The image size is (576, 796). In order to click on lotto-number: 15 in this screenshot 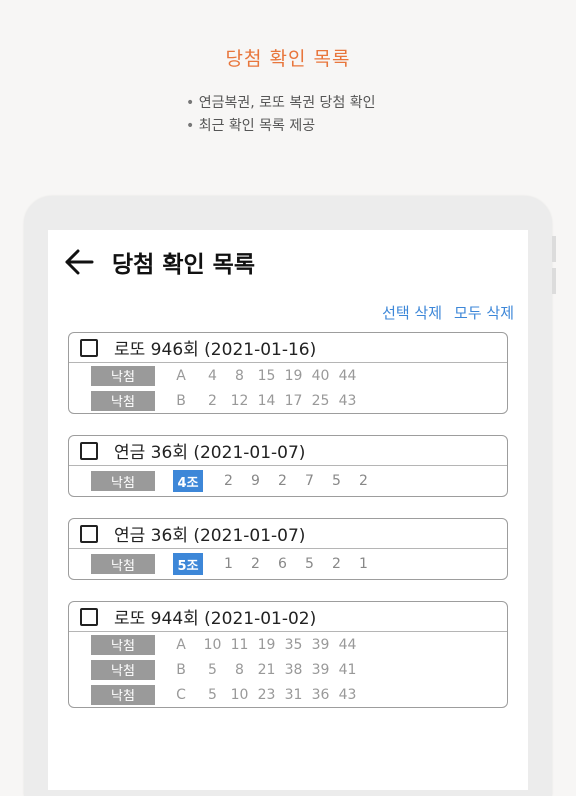, I will do `click(266, 375)`.